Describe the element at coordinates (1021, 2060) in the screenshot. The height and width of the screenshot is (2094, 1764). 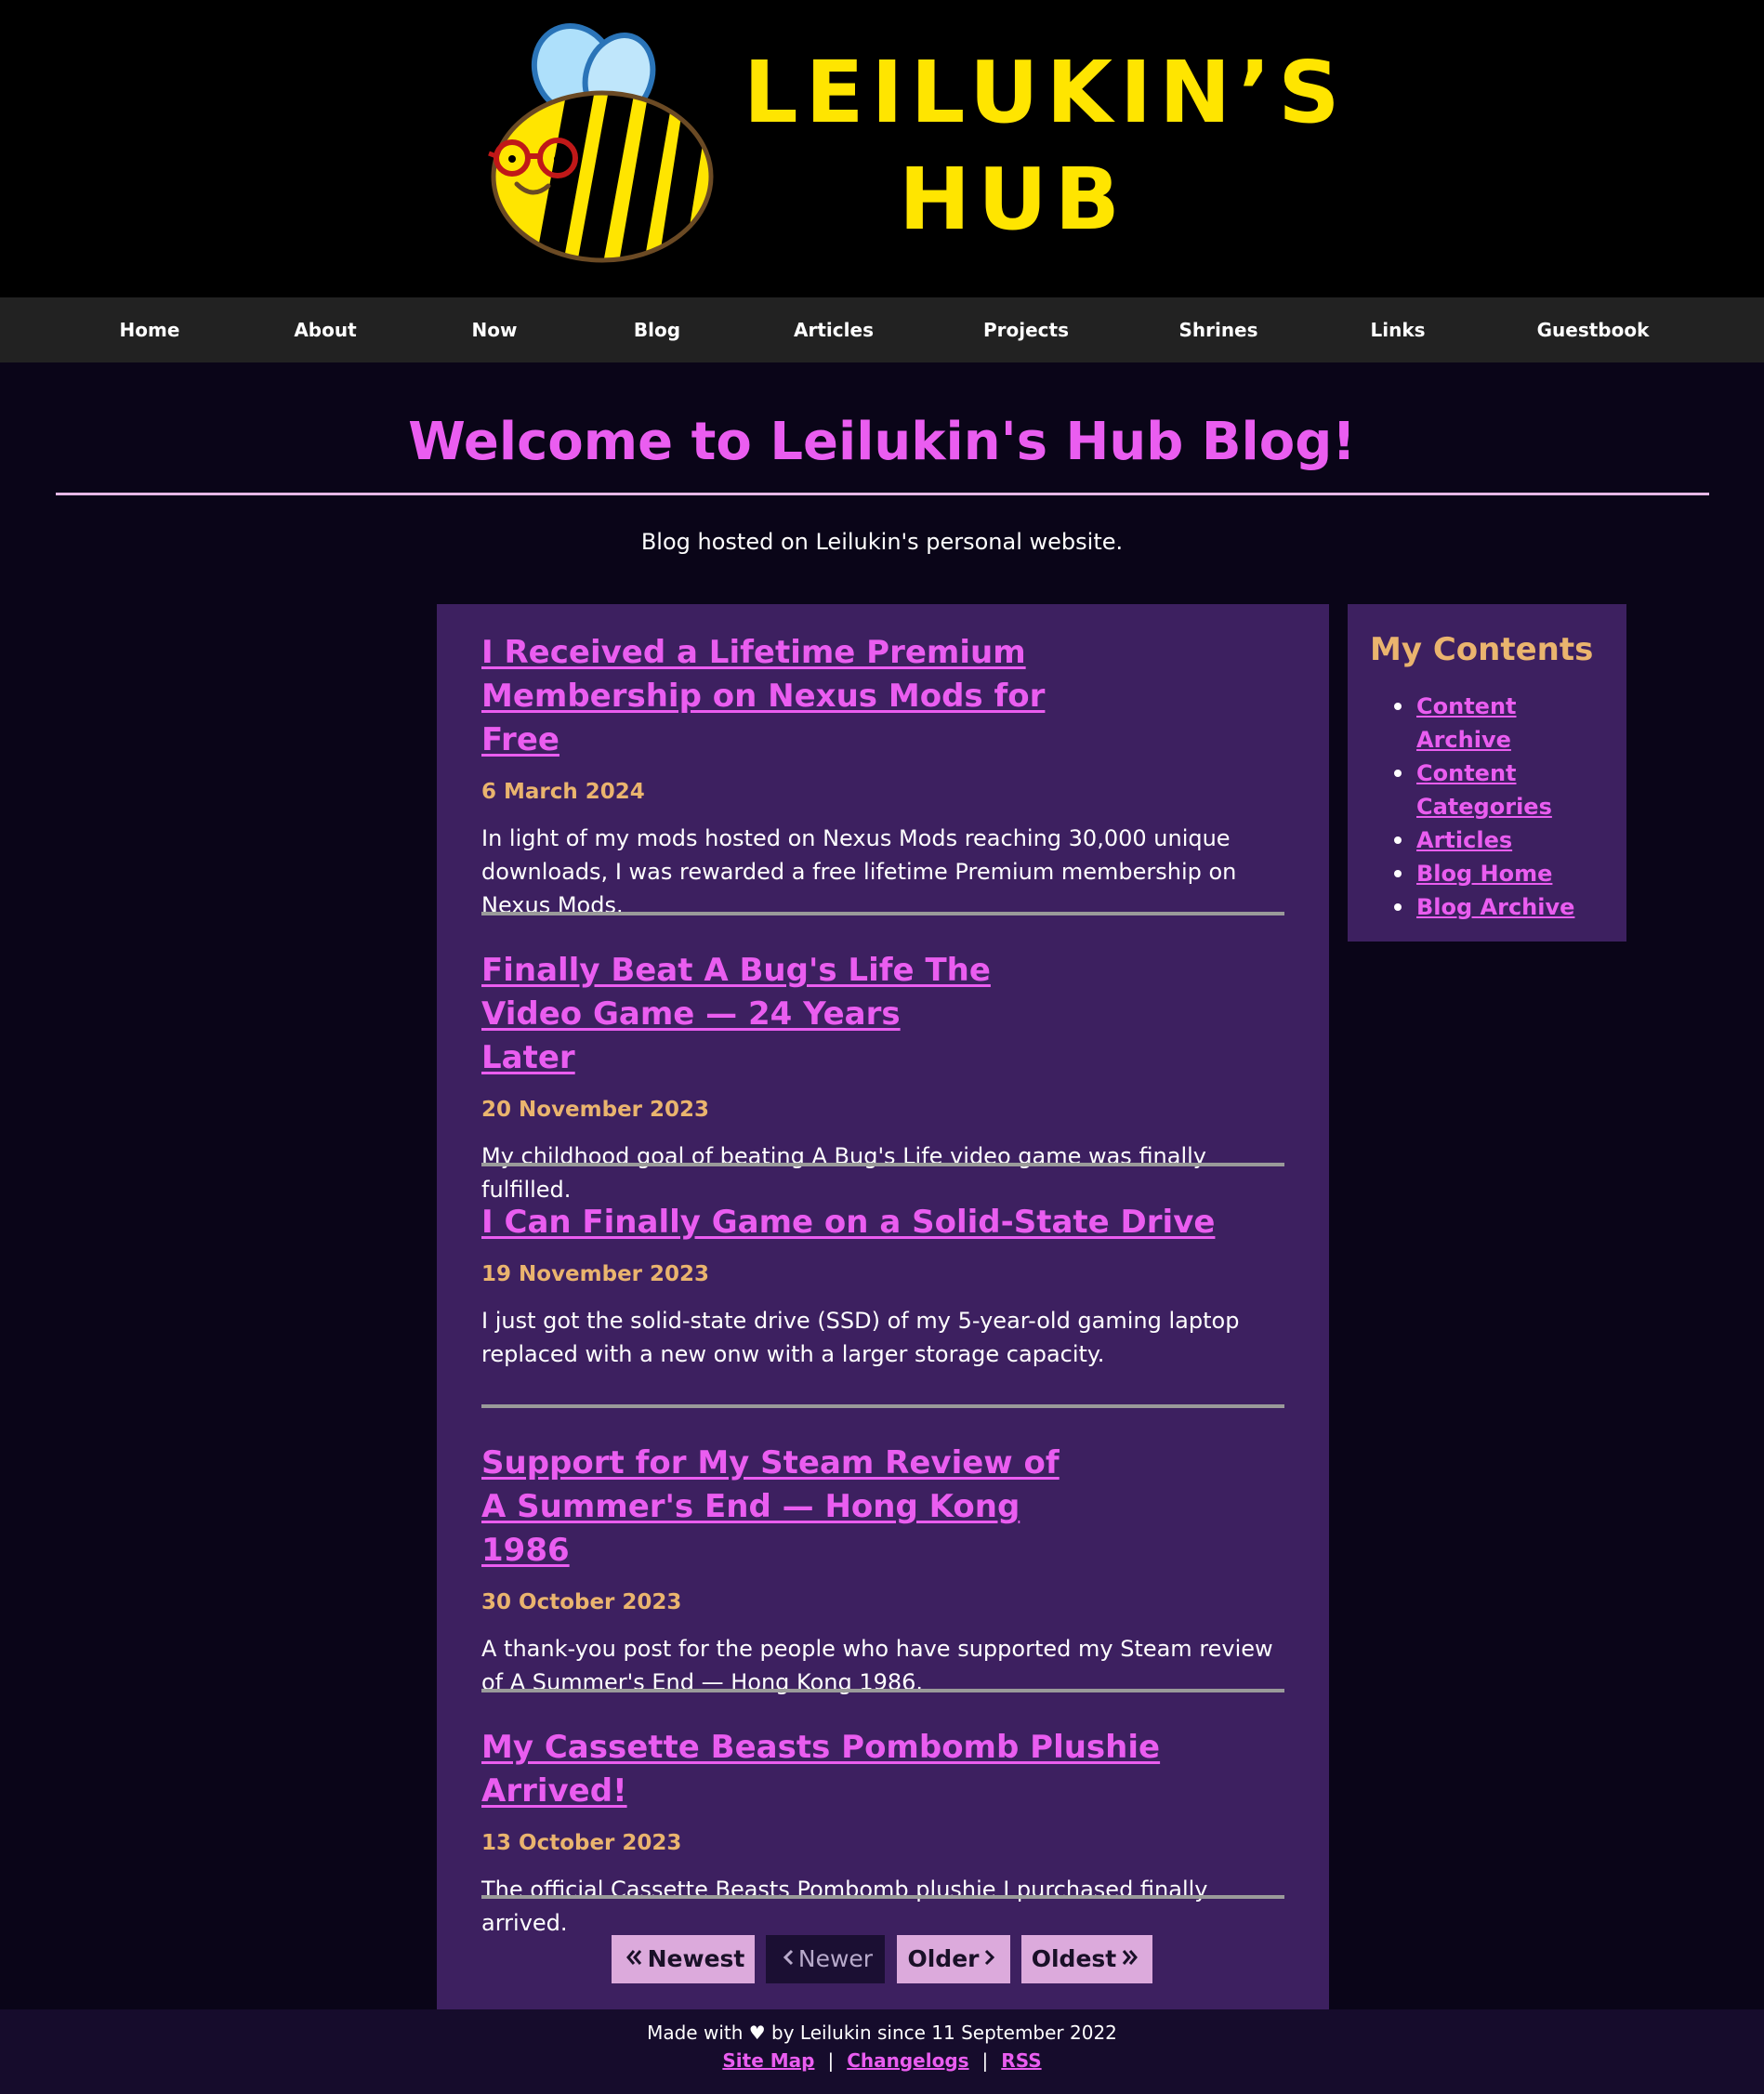
I see `footer-link-rss: RSS` at that location.